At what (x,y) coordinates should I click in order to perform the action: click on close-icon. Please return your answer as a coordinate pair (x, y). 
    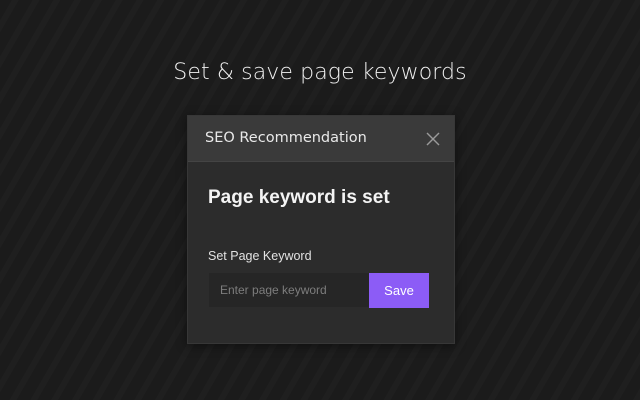
    Looking at the image, I should click on (433, 139).